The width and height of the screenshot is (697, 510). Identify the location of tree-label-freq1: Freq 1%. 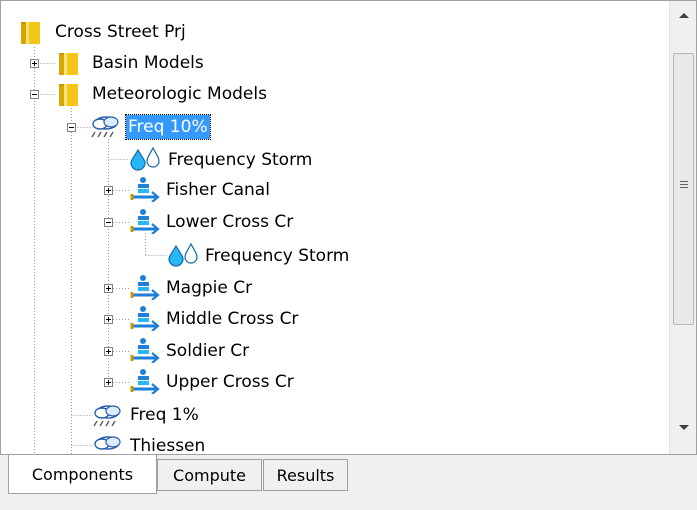
(164, 415).